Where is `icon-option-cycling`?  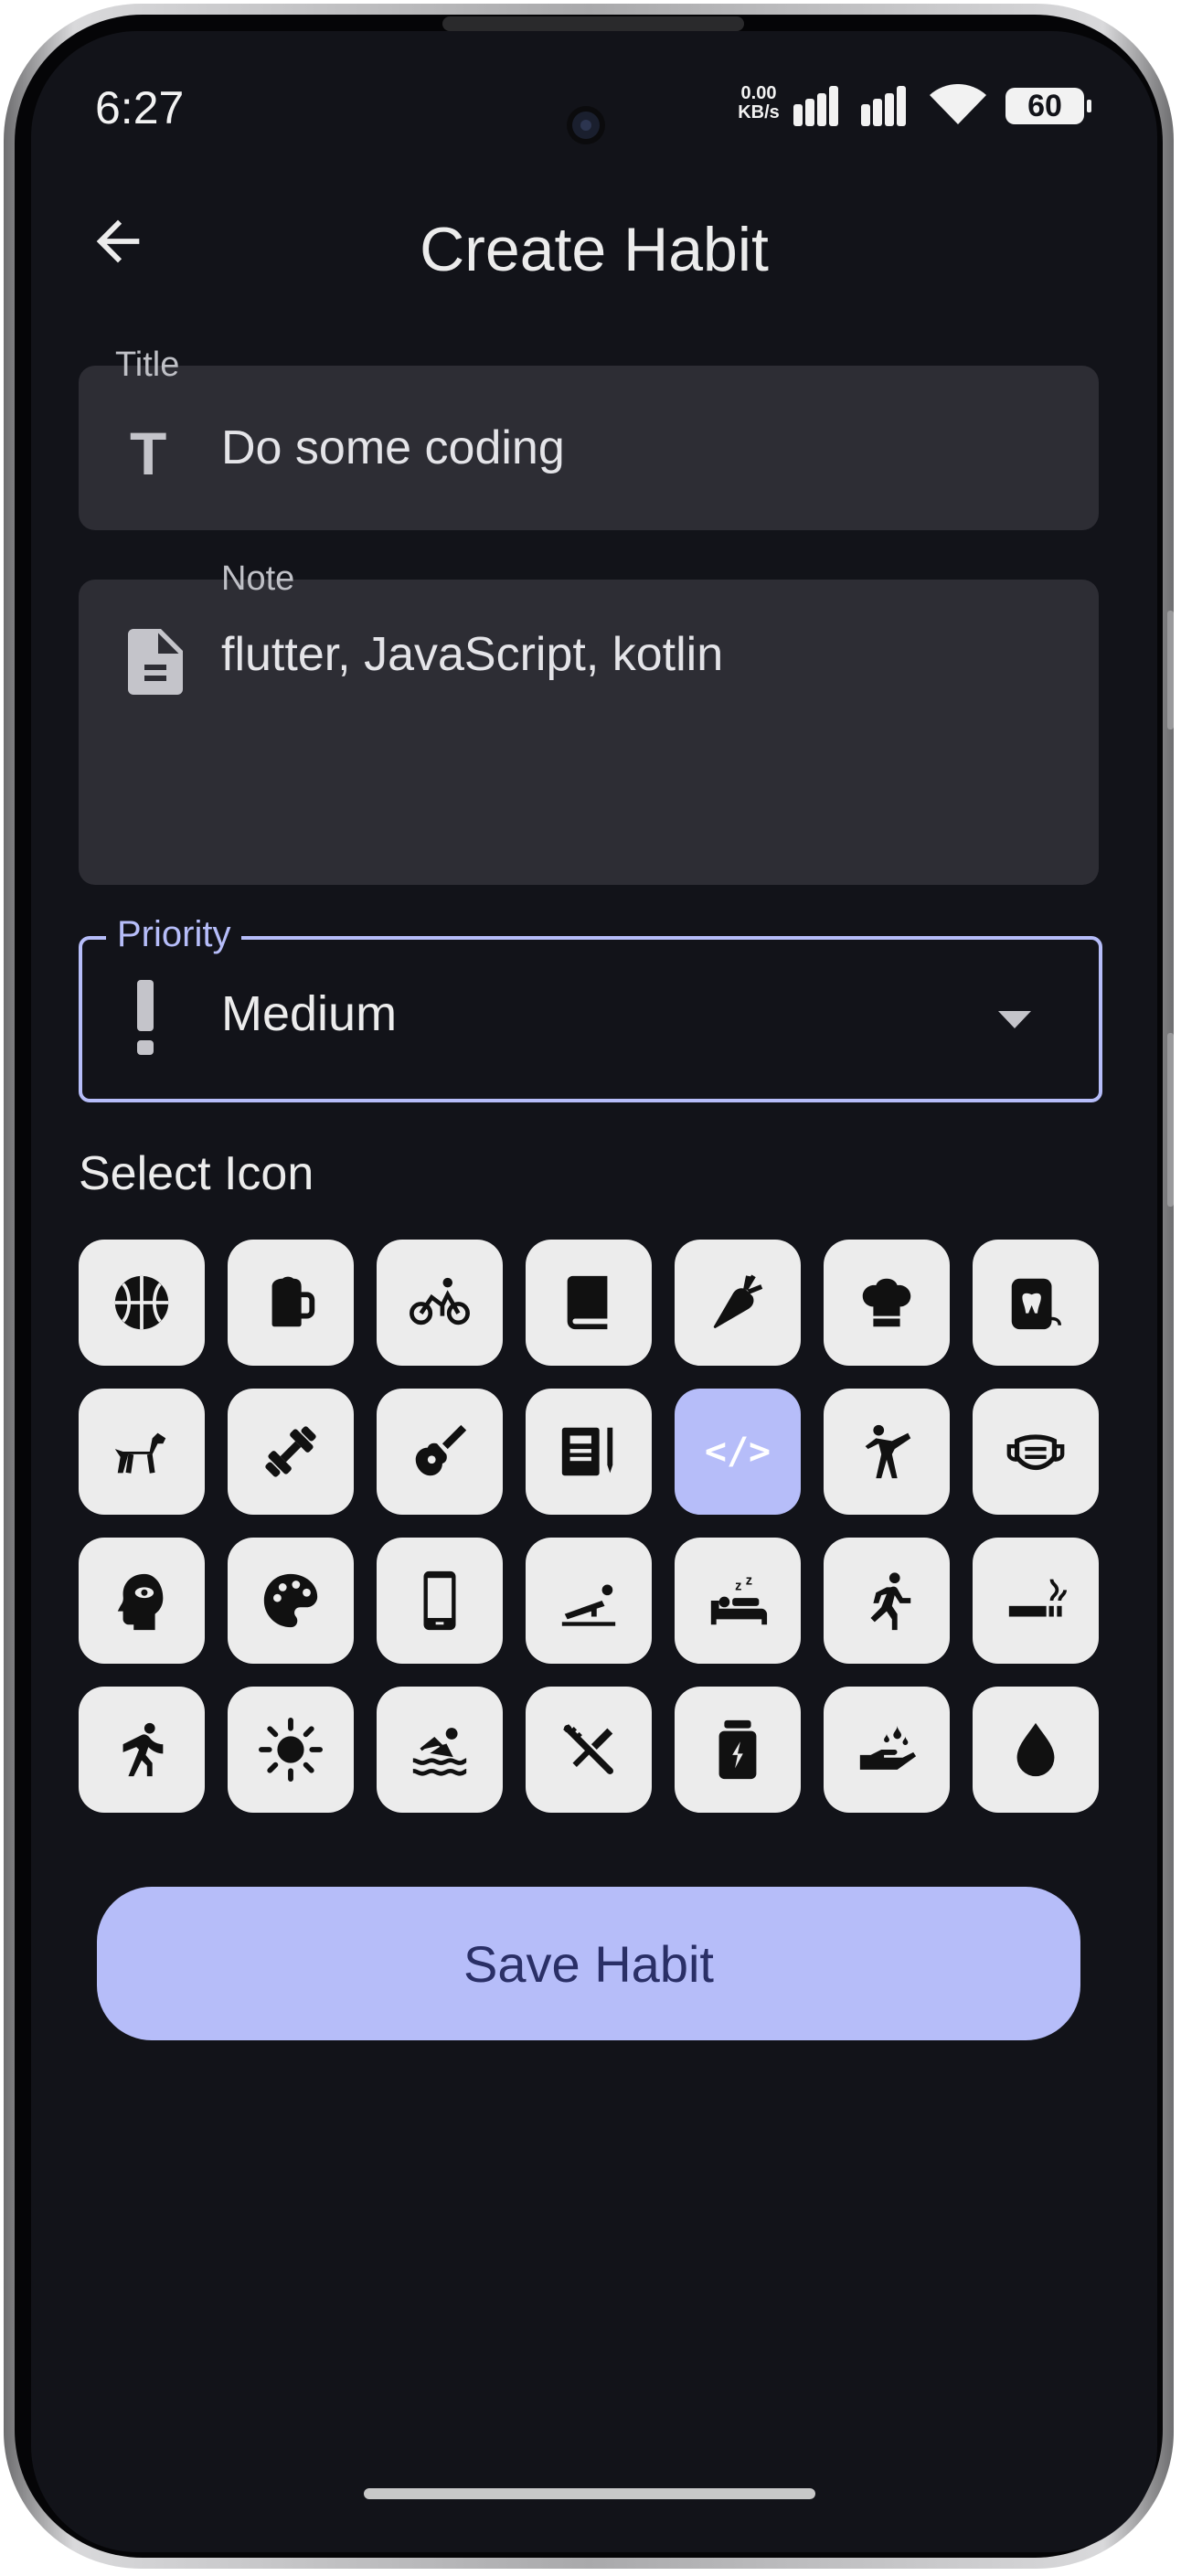
icon-option-cycling is located at coordinates (440, 1303).